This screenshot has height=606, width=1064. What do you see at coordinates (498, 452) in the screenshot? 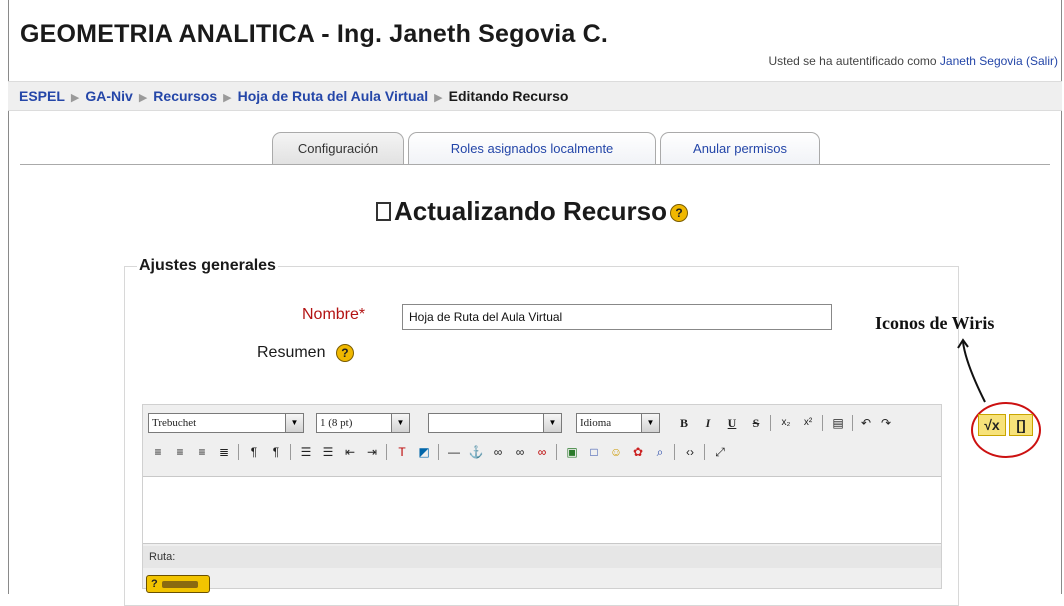
I see `link-icon: ∞` at bounding box center [498, 452].